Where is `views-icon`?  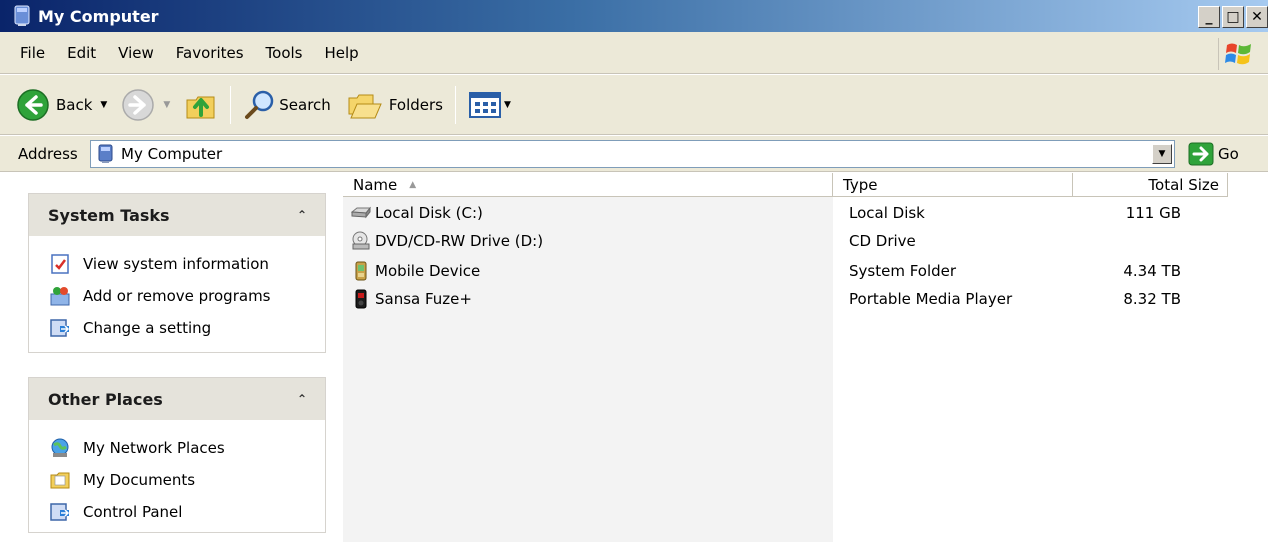 views-icon is located at coordinates (484, 104).